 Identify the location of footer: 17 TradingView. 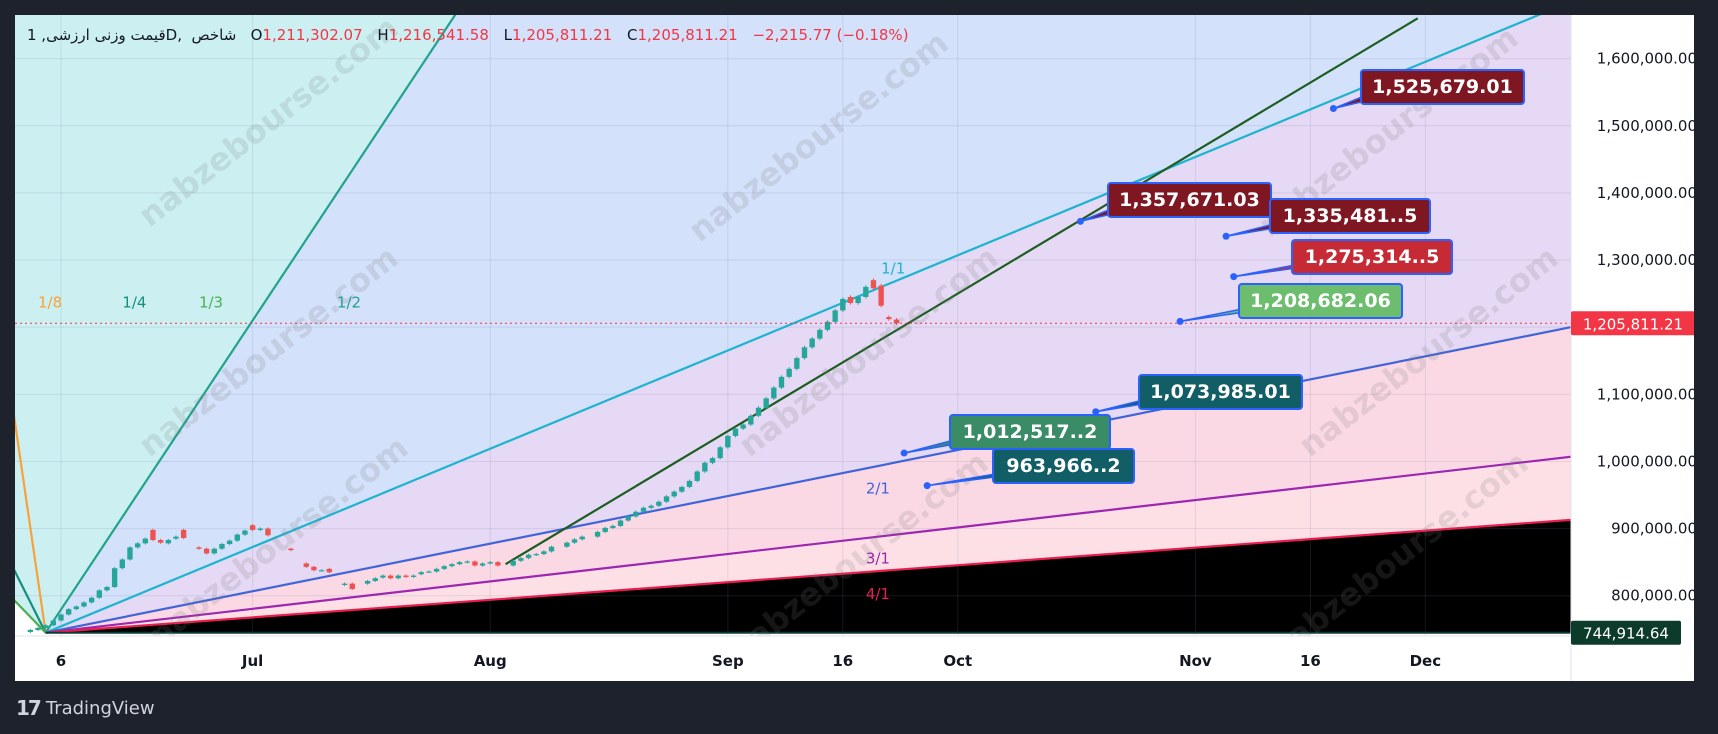
(85, 708).